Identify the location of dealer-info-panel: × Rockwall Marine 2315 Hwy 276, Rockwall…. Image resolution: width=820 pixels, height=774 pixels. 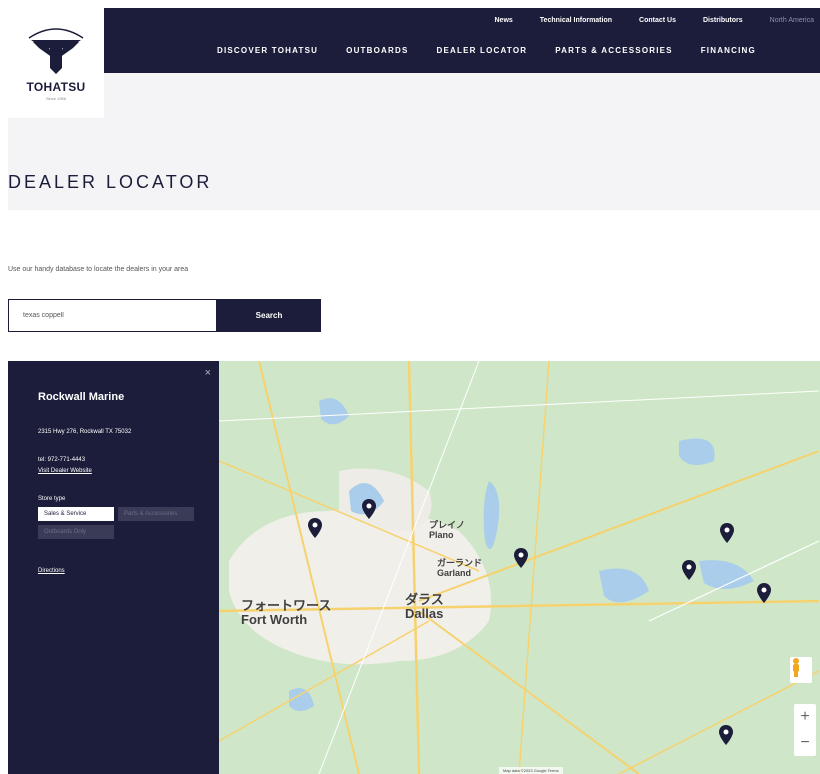
(113, 567).